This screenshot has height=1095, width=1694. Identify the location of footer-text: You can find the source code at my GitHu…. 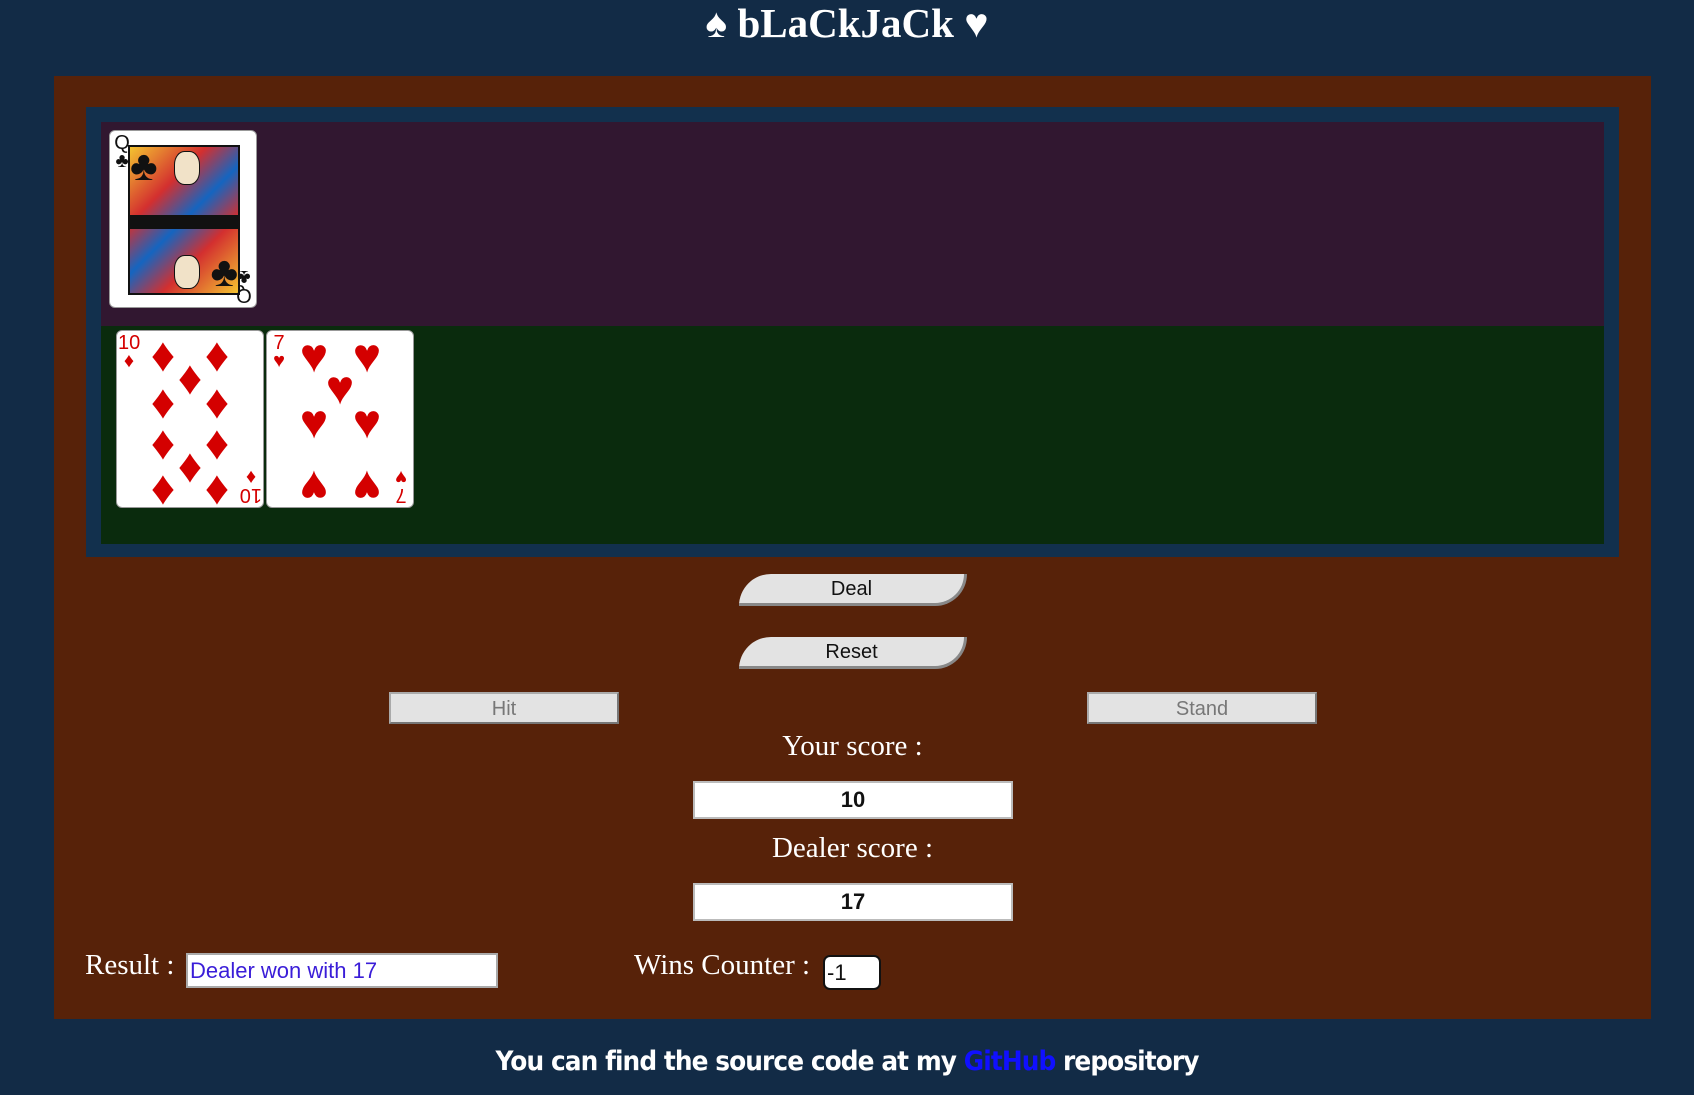
(847, 1061).